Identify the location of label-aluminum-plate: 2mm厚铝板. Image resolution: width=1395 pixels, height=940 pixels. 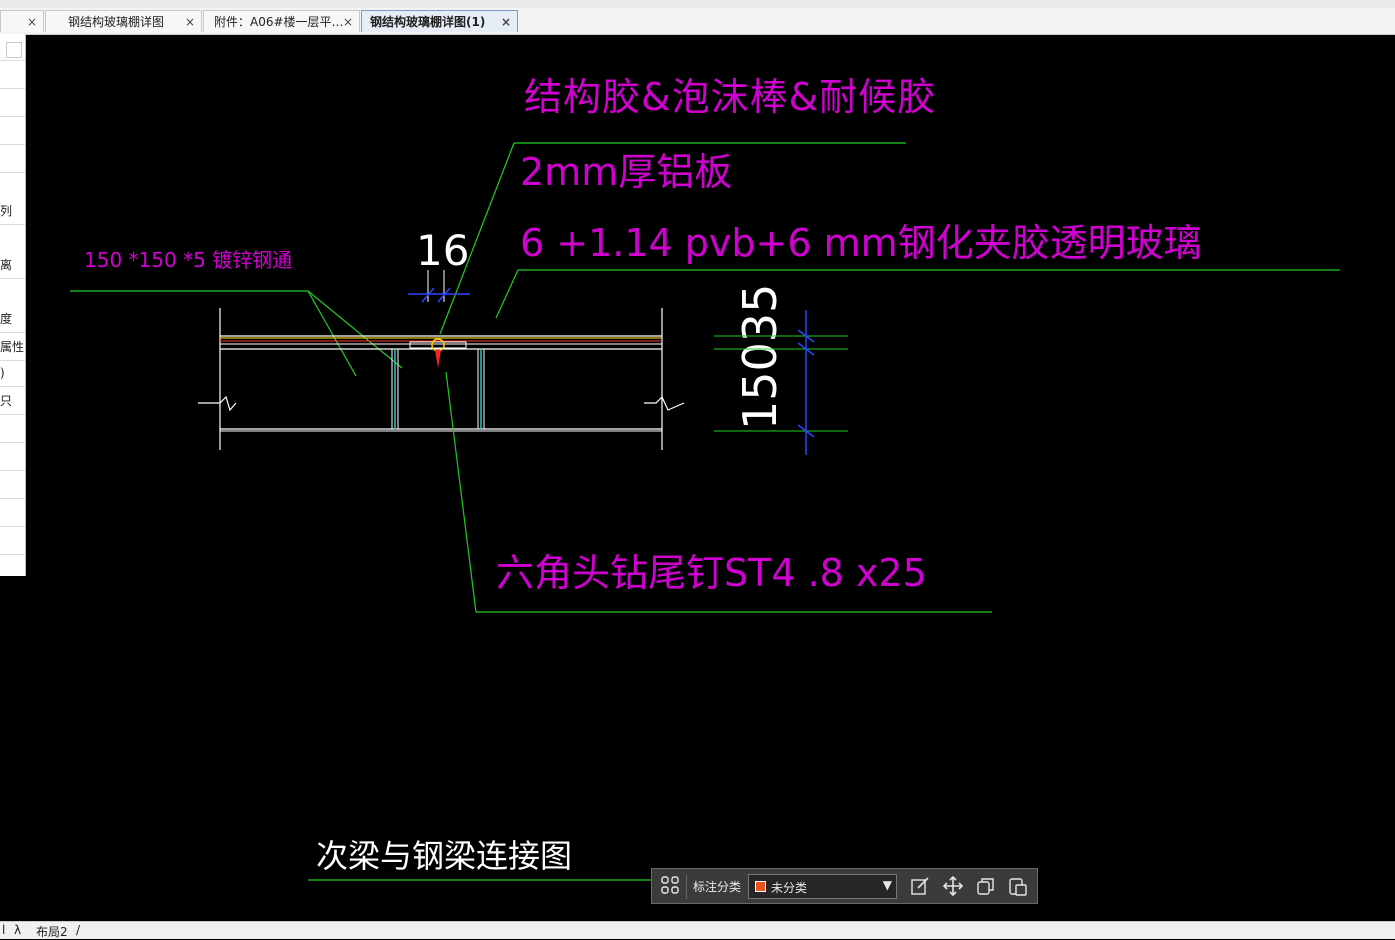
(626, 172).